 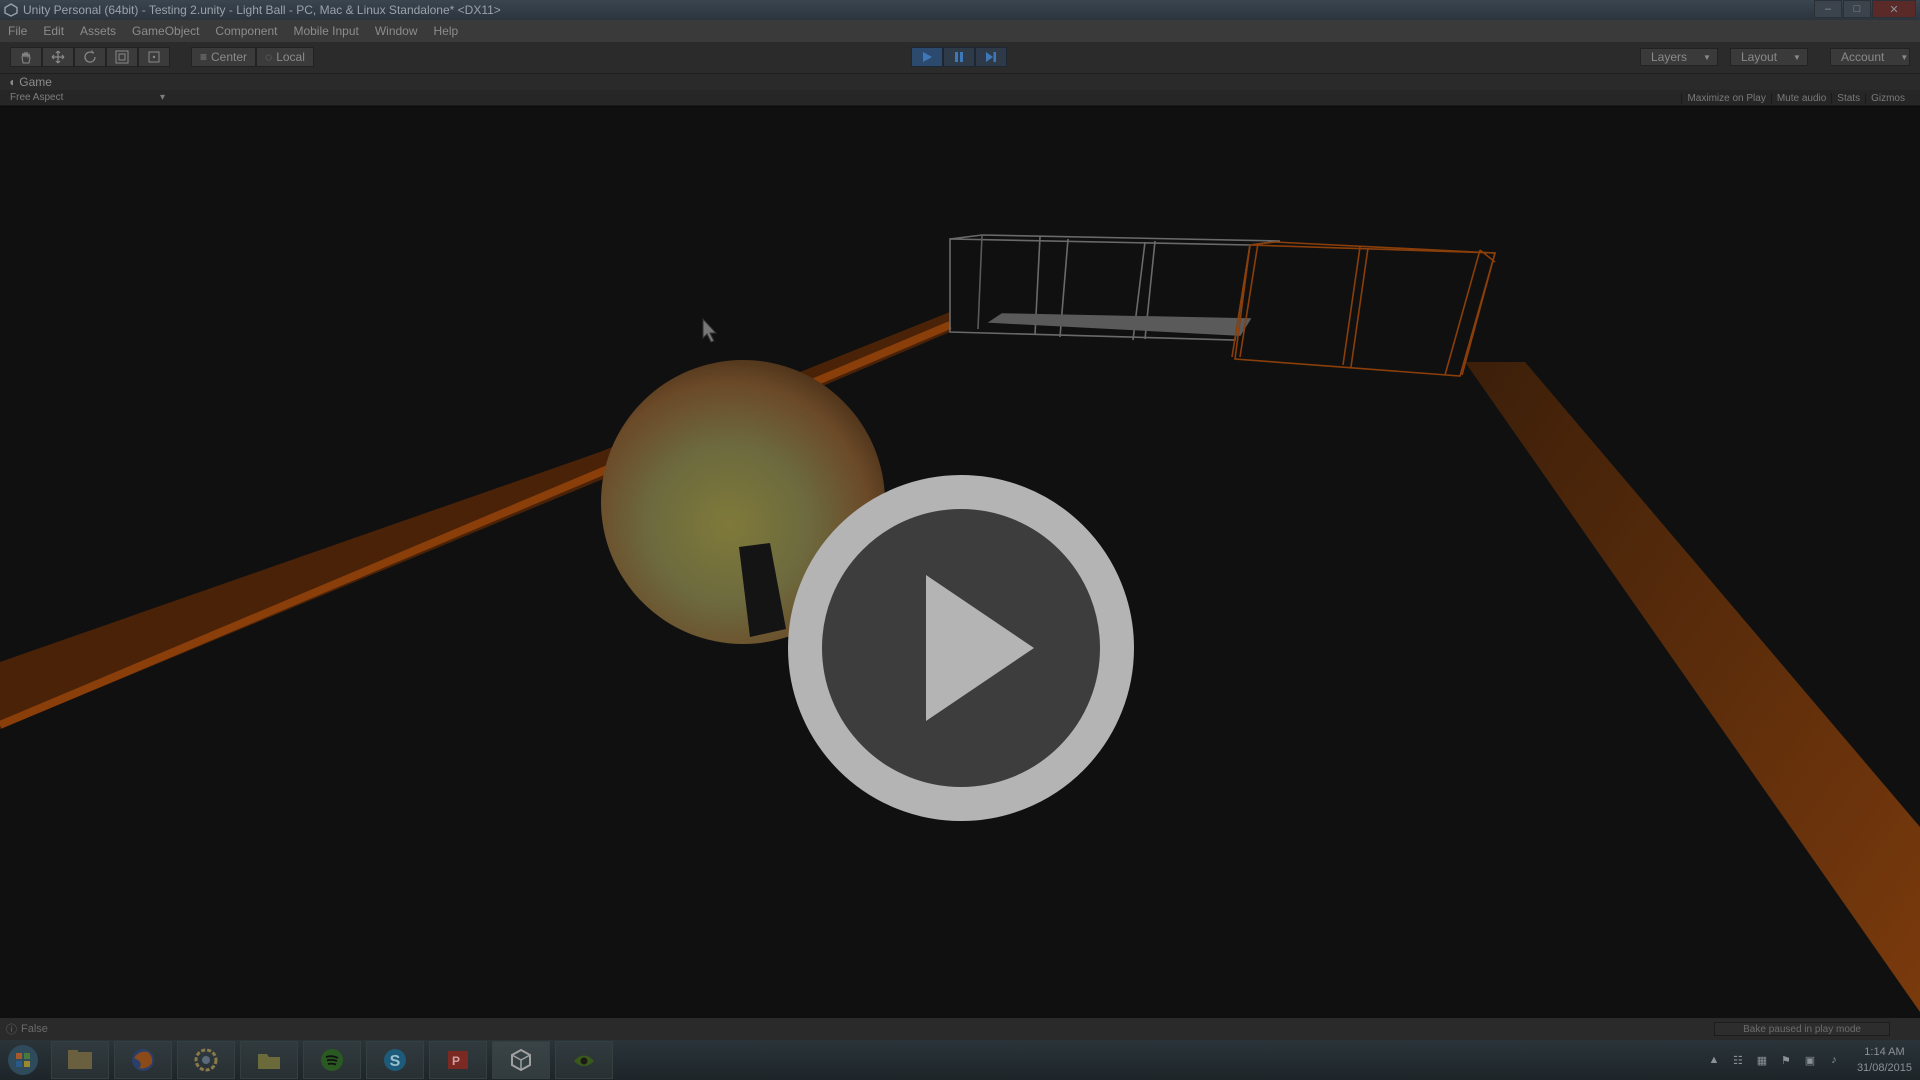 What do you see at coordinates (98, 31) in the screenshot?
I see `menu-assets: Assets` at bounding box center [98, 31].